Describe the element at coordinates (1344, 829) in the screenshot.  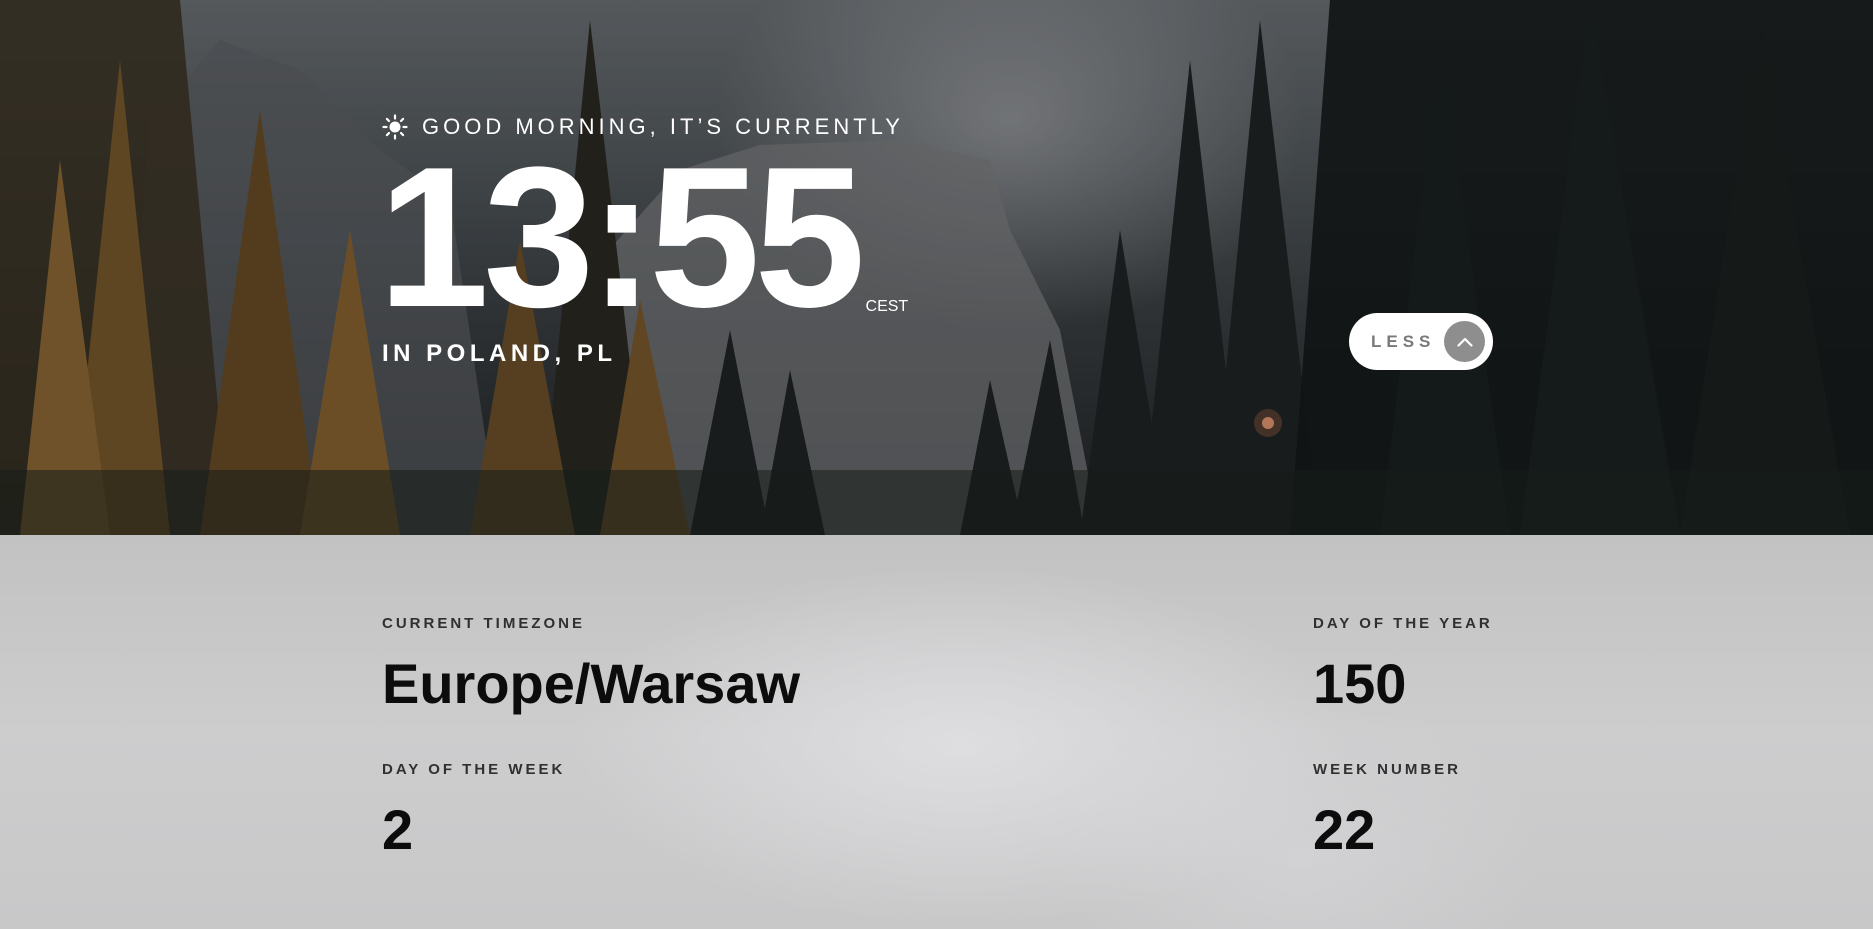
I see `stat-value: 22` at that location.